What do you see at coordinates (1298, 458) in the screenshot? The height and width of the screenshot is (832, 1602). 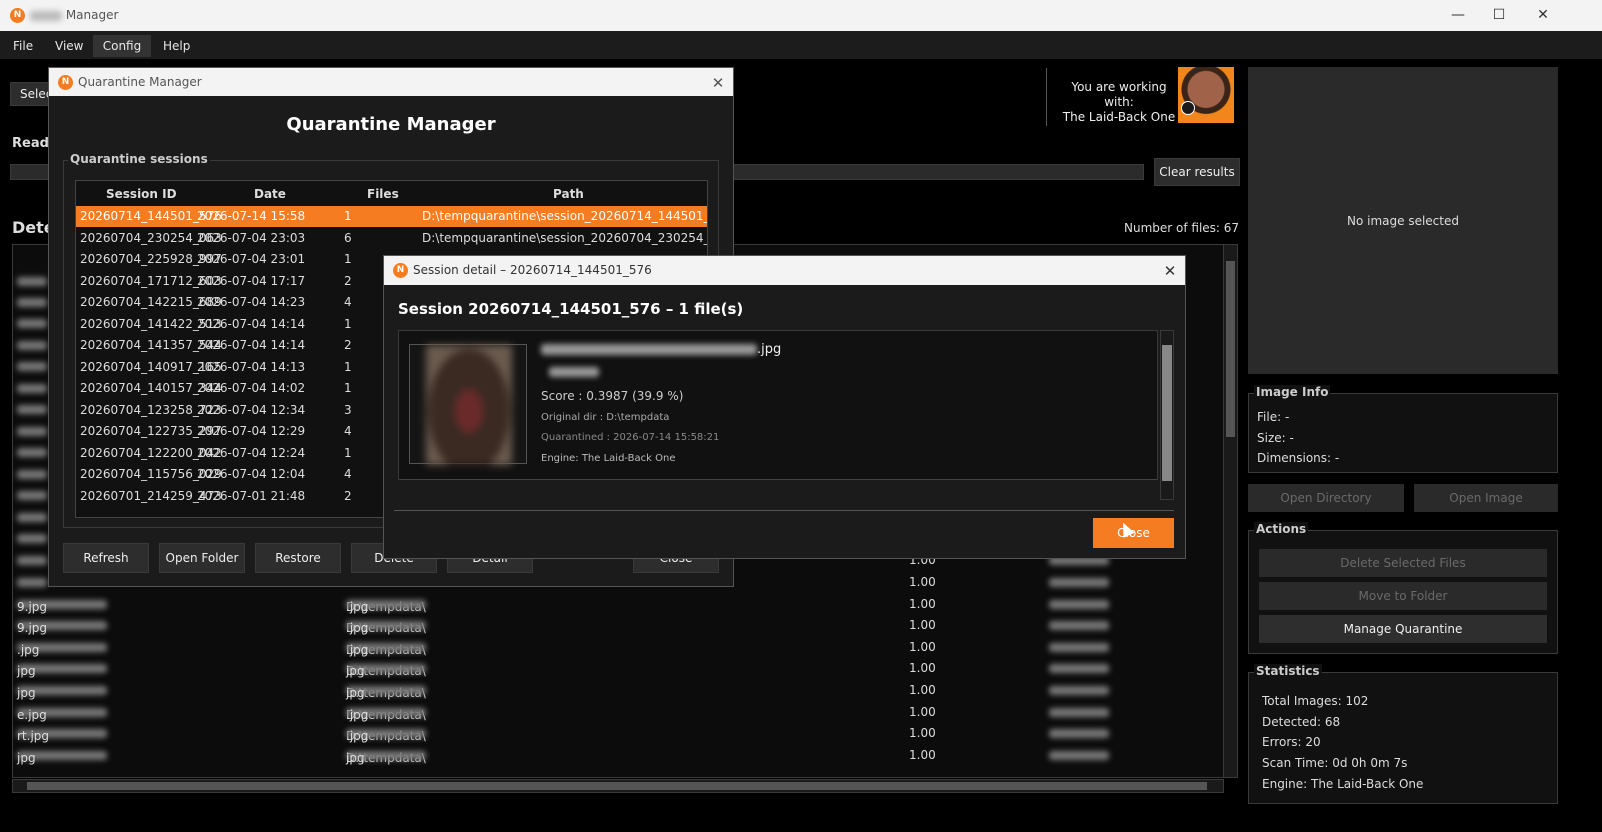 I see `info-dimensions: Dimensions: -` at bounding box center [1298, 458].